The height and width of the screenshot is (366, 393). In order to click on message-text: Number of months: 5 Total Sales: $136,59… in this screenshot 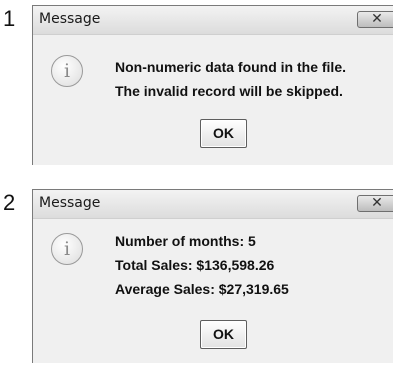, I will do `click(202, 265)`.